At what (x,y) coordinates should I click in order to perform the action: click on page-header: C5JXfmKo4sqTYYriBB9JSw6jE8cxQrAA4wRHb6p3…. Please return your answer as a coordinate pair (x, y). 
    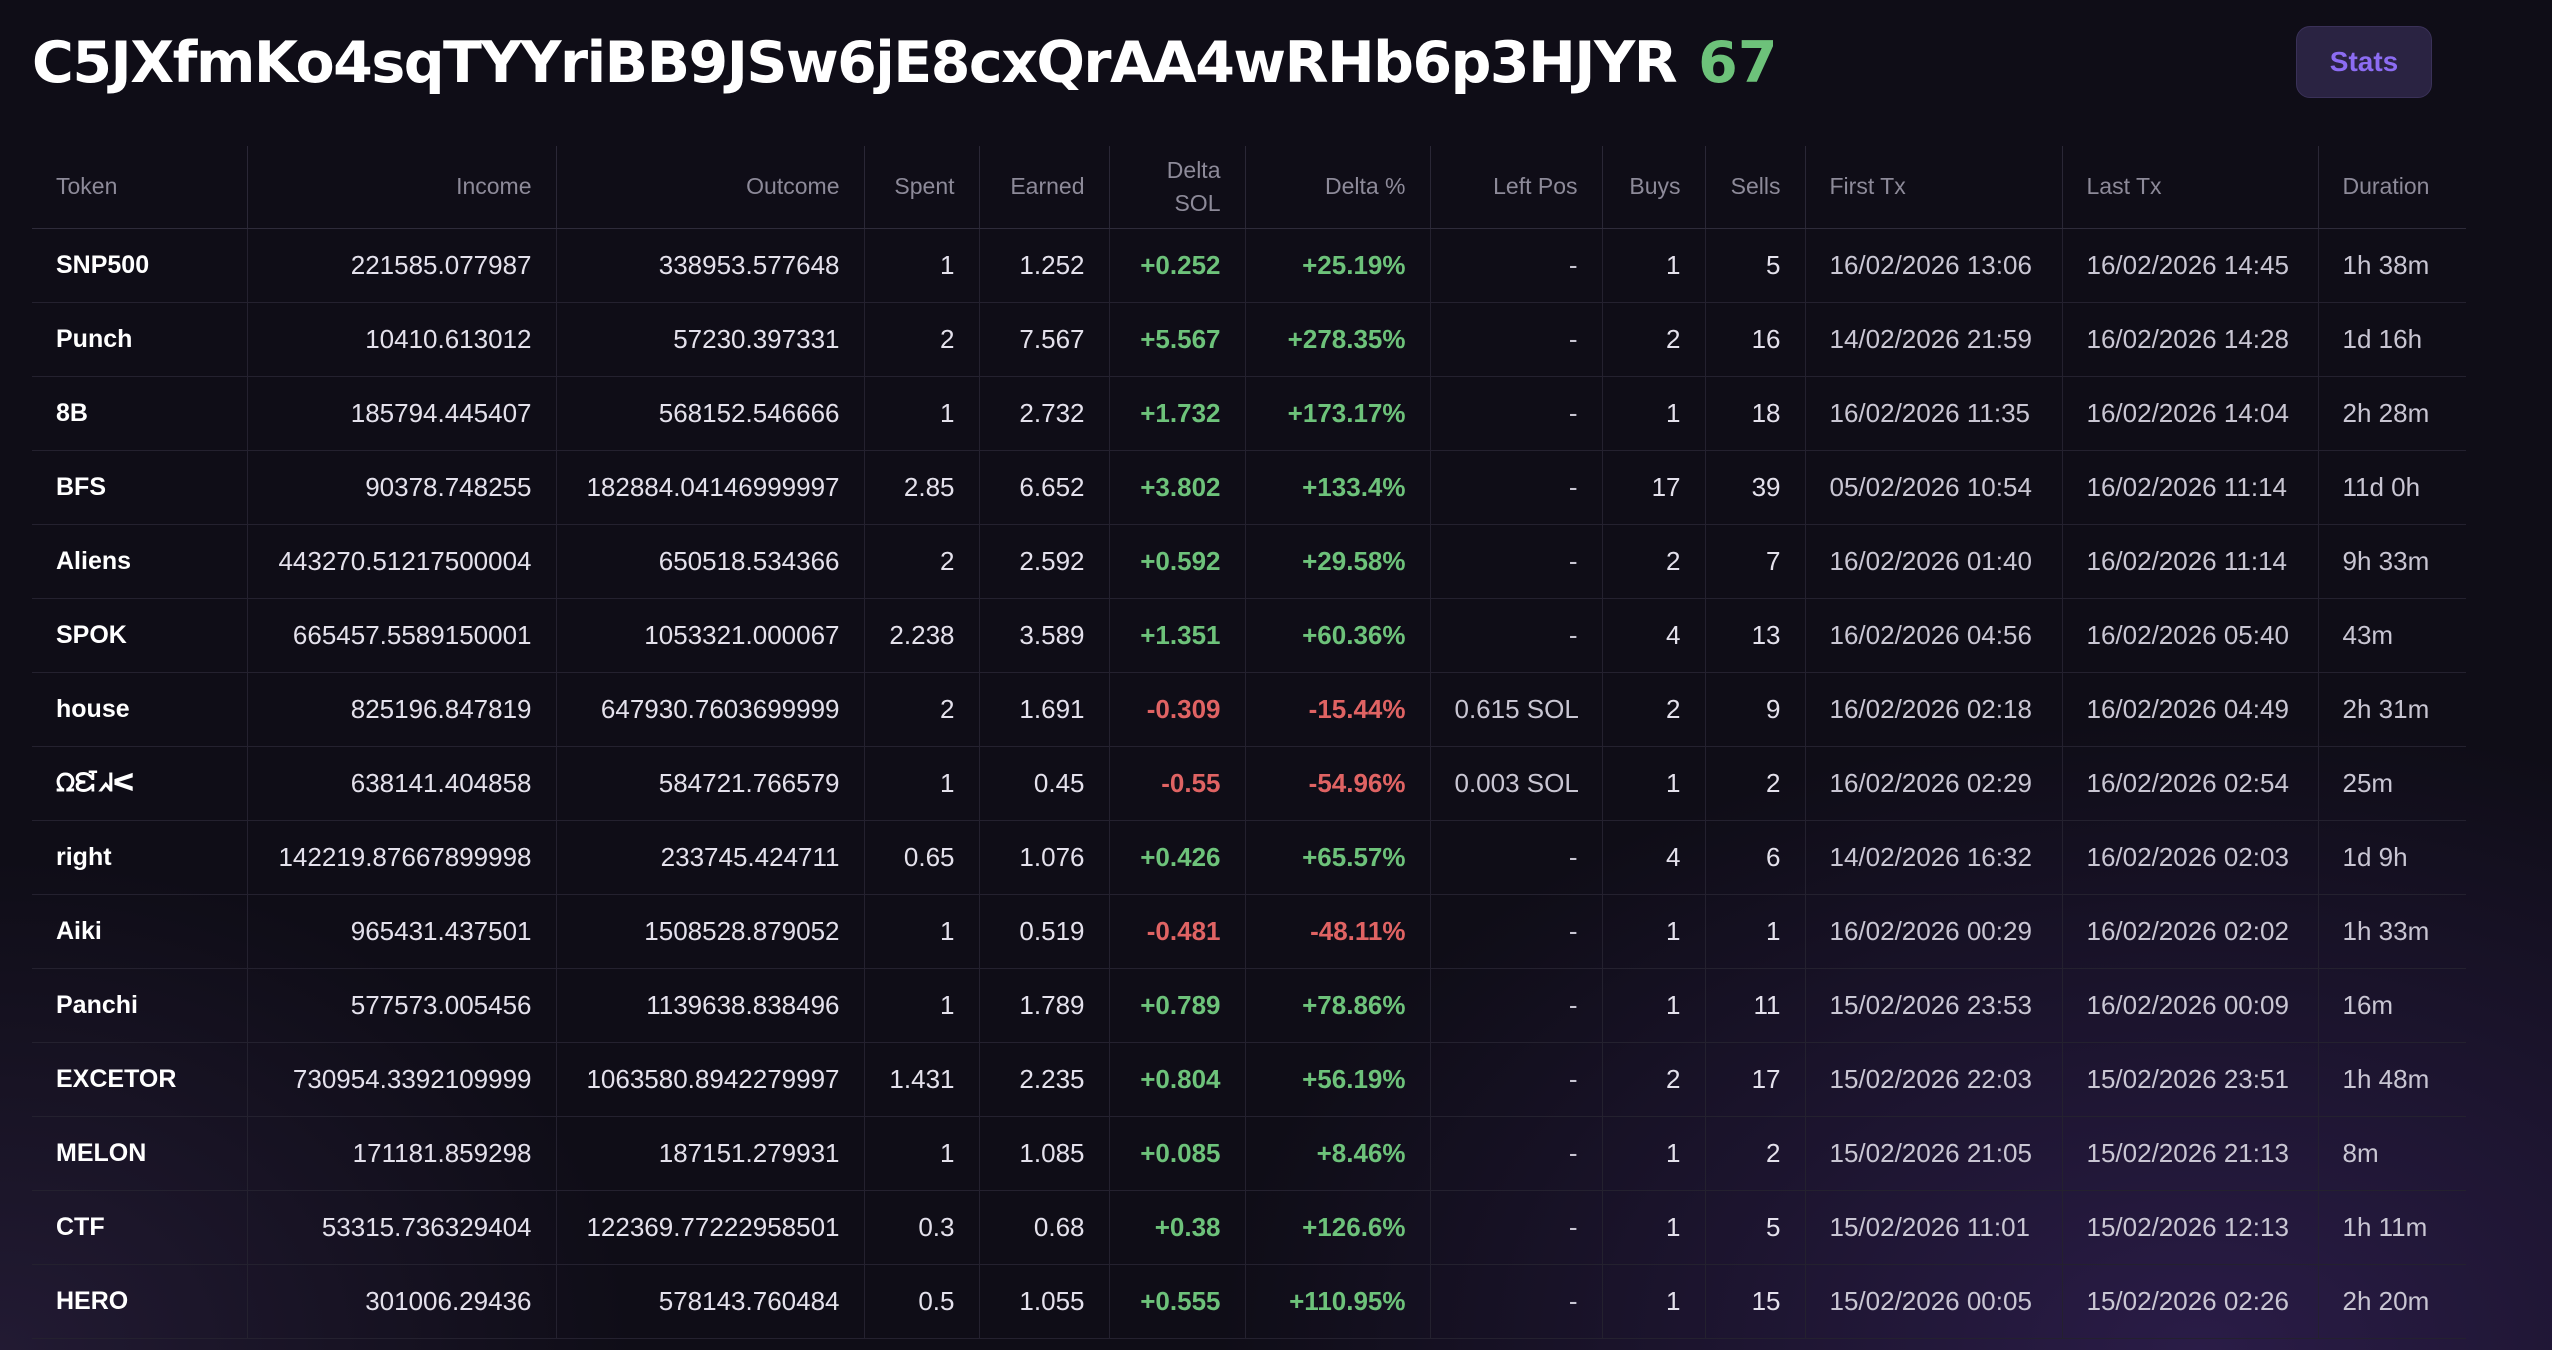
    Looking at the image, I should click on (1292, 63).